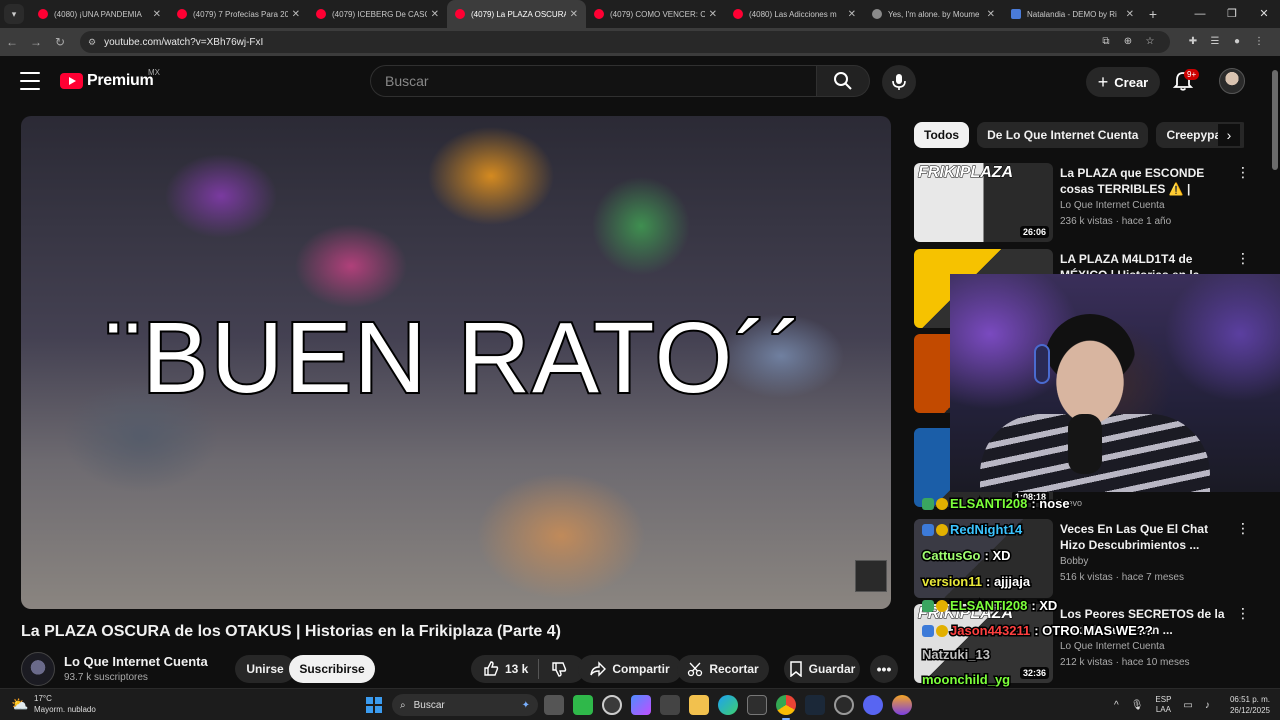  What do you see at coordinates (583, 705) in the screenshot?
I see `kick-app-icon` at bounding box center [583, 705].